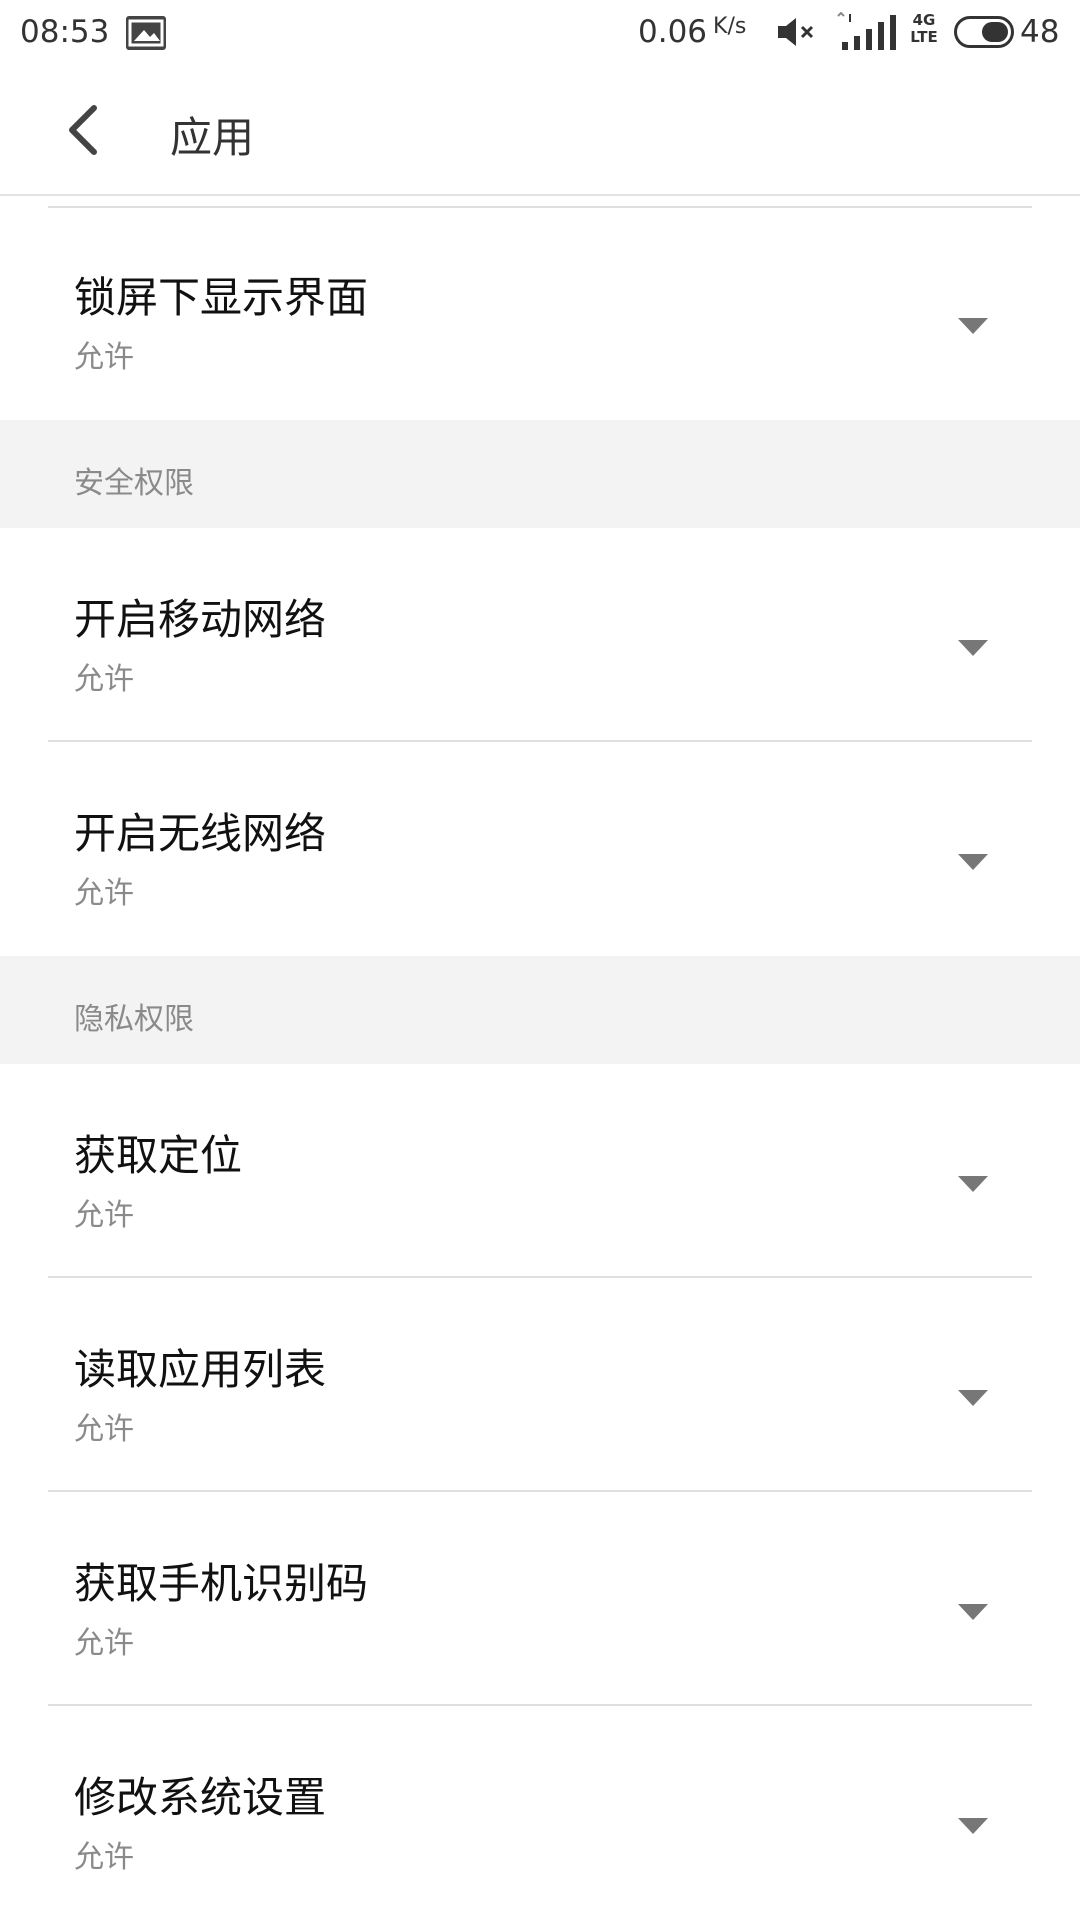 The height and width of the screenshot is (1920, 1080). What do you see at coordinates (540, 849) in the screenshot?
I see `permission-item-wifi: 开启无线网络 允许` at bounding box center [540, 849].